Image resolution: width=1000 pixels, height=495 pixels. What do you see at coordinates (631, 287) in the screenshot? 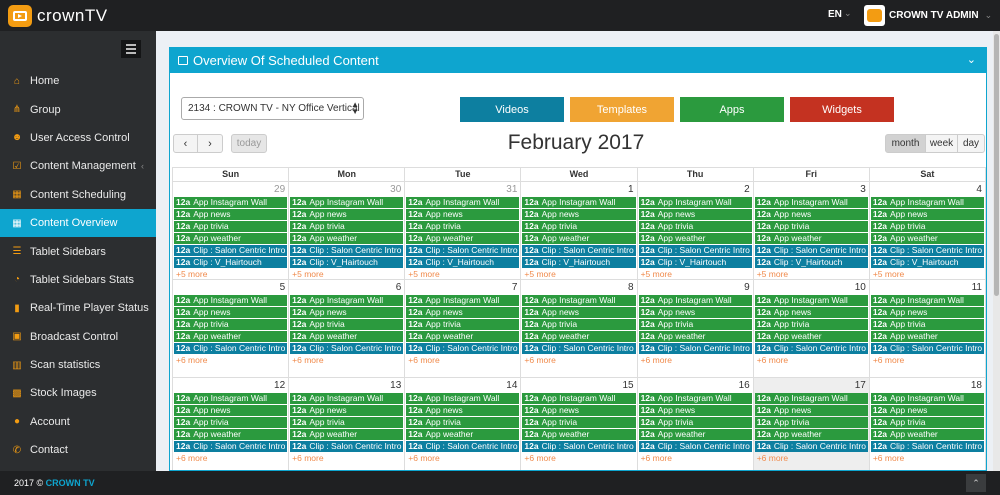
I see `day-number: 8` at bounding box center [631, 287].